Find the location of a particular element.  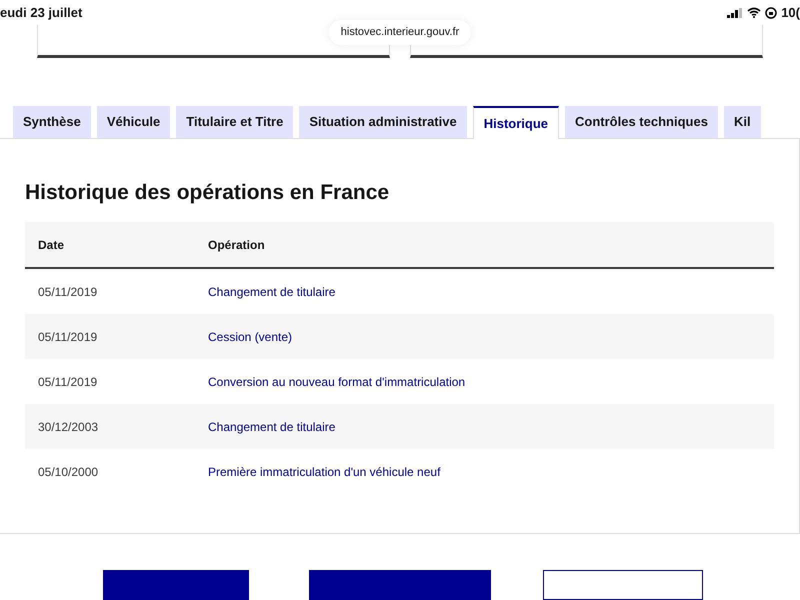

date-cell-text: 05/10/2000 is located at coordinates (68, 472).